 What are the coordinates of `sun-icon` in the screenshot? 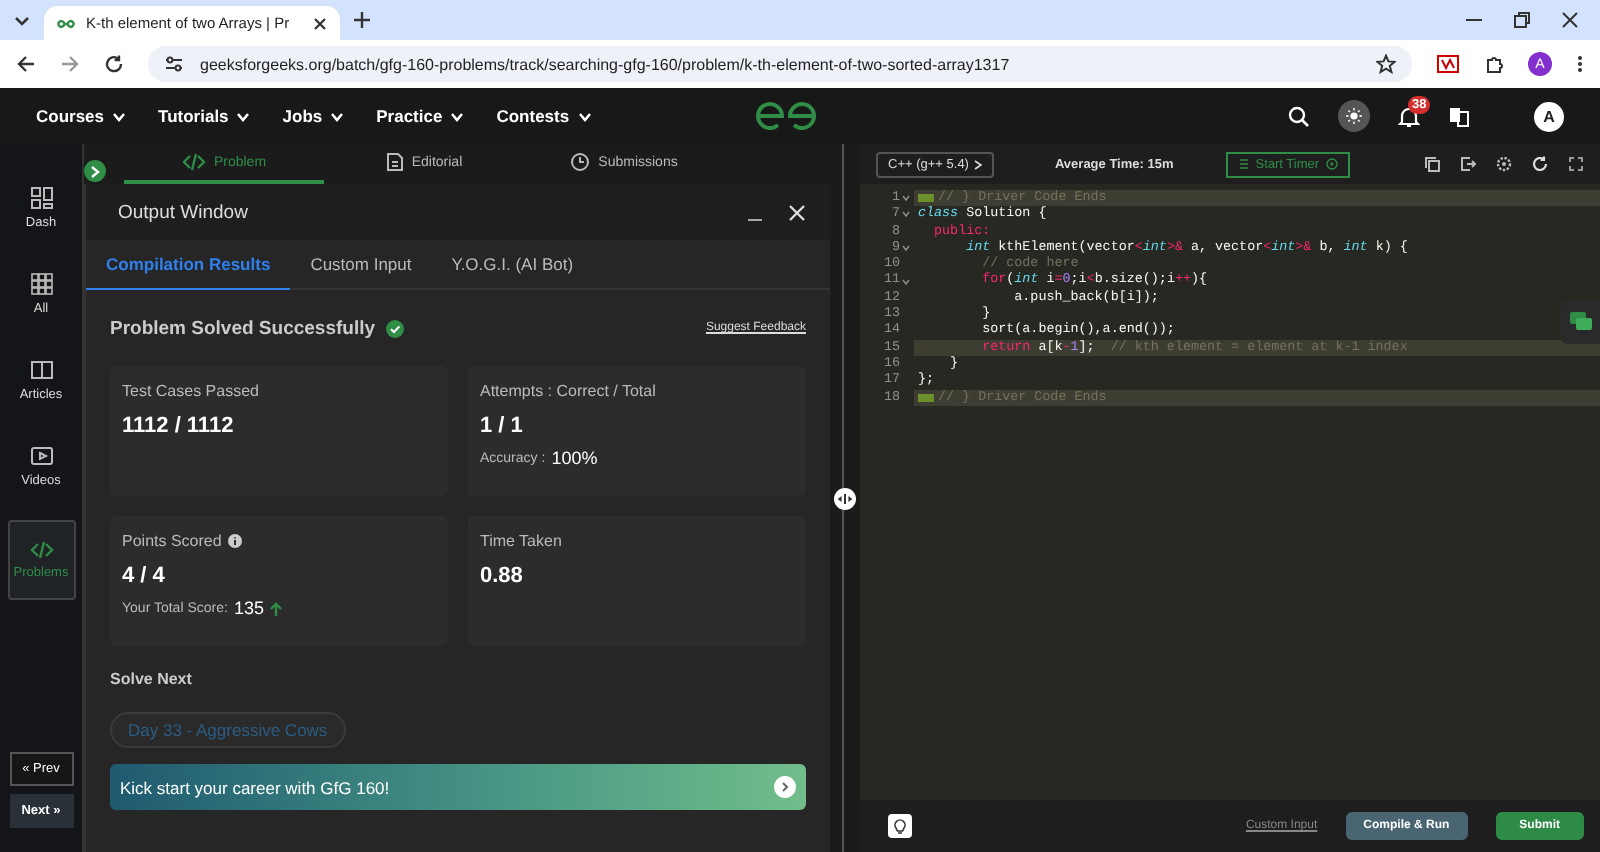 It's located at (1354, 116).